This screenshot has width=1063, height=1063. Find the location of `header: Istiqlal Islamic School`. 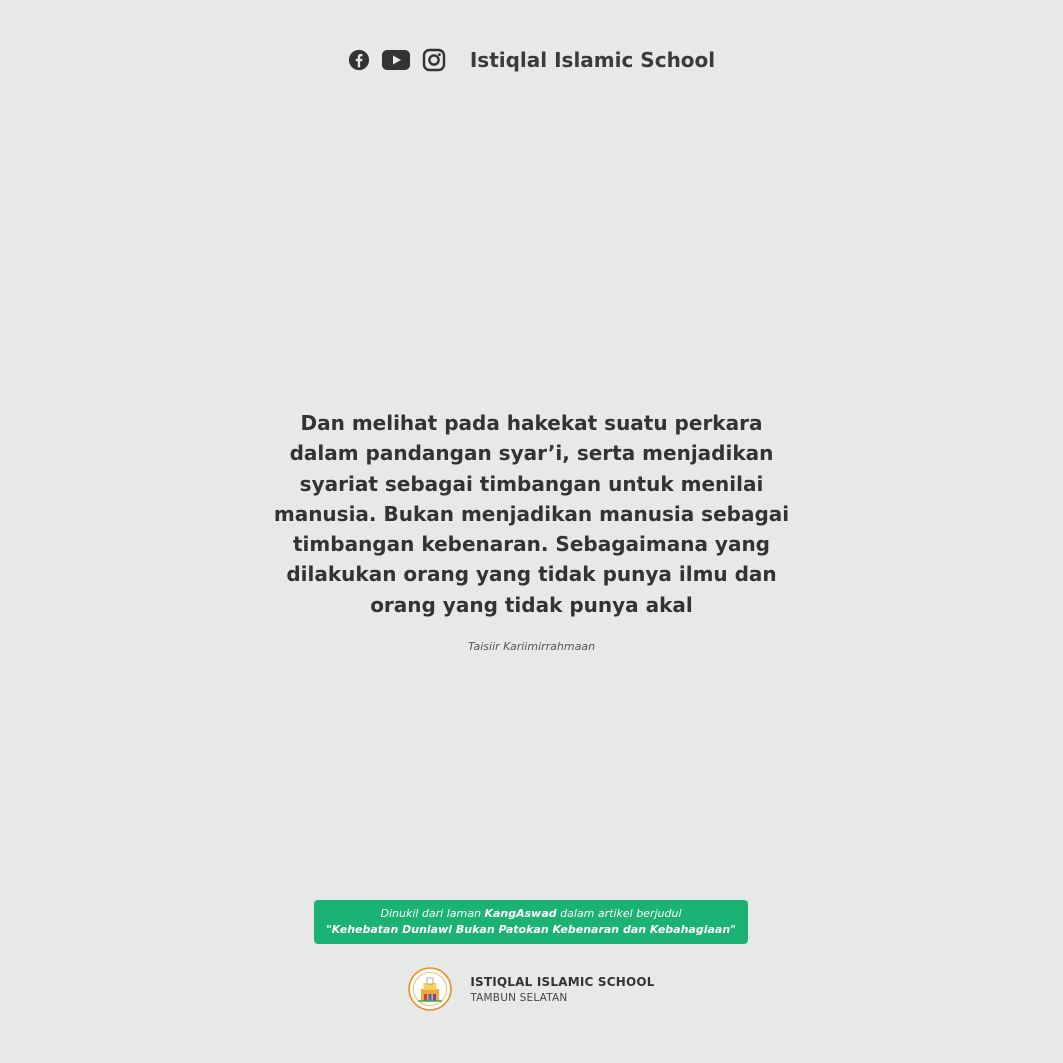

header: Istiqlal Islamic School is located at coordinates (531, 60).